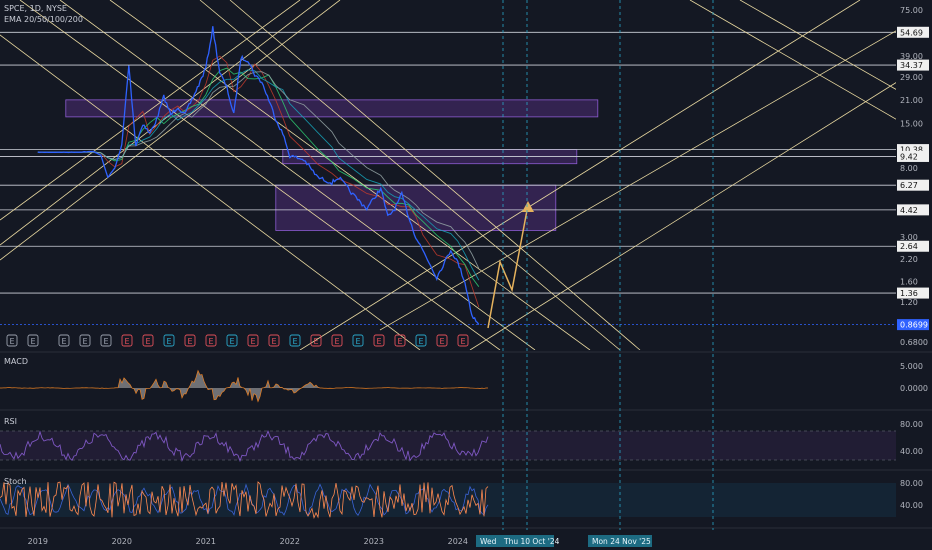  What do you see at coordinates (909, 156) in the screenshot?
I see `price-tick-8: 9.42` at bounding box center [909, 156].